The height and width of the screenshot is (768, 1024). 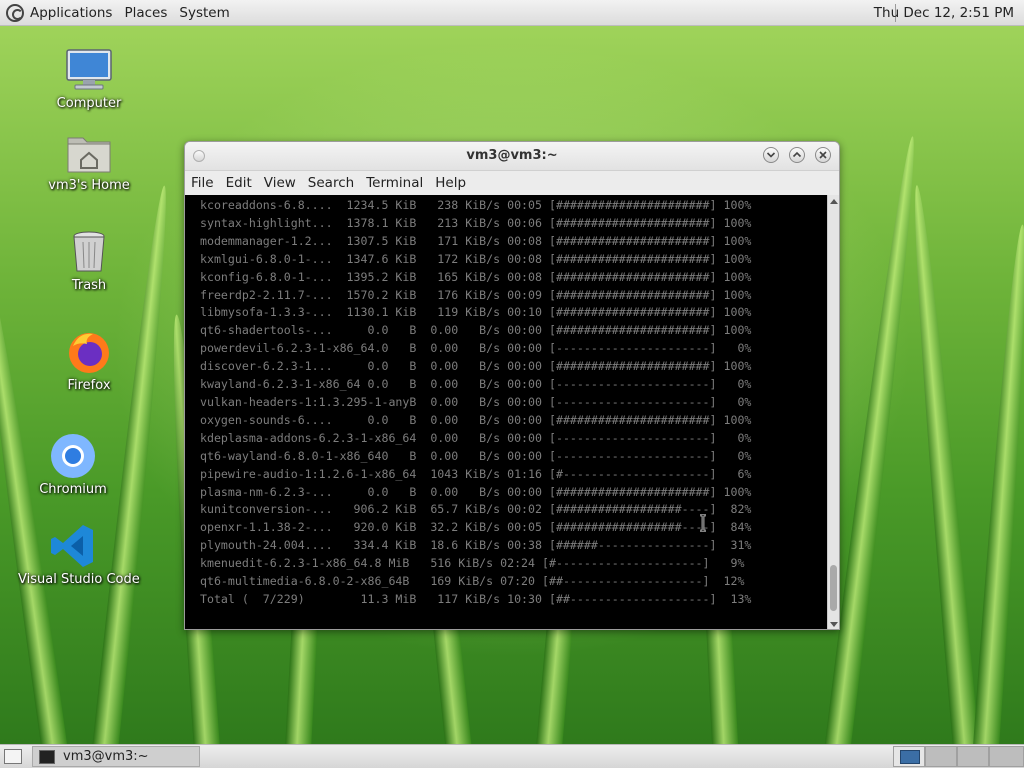 I want to click on chevron-down-icon, so click(x=771, y=155).